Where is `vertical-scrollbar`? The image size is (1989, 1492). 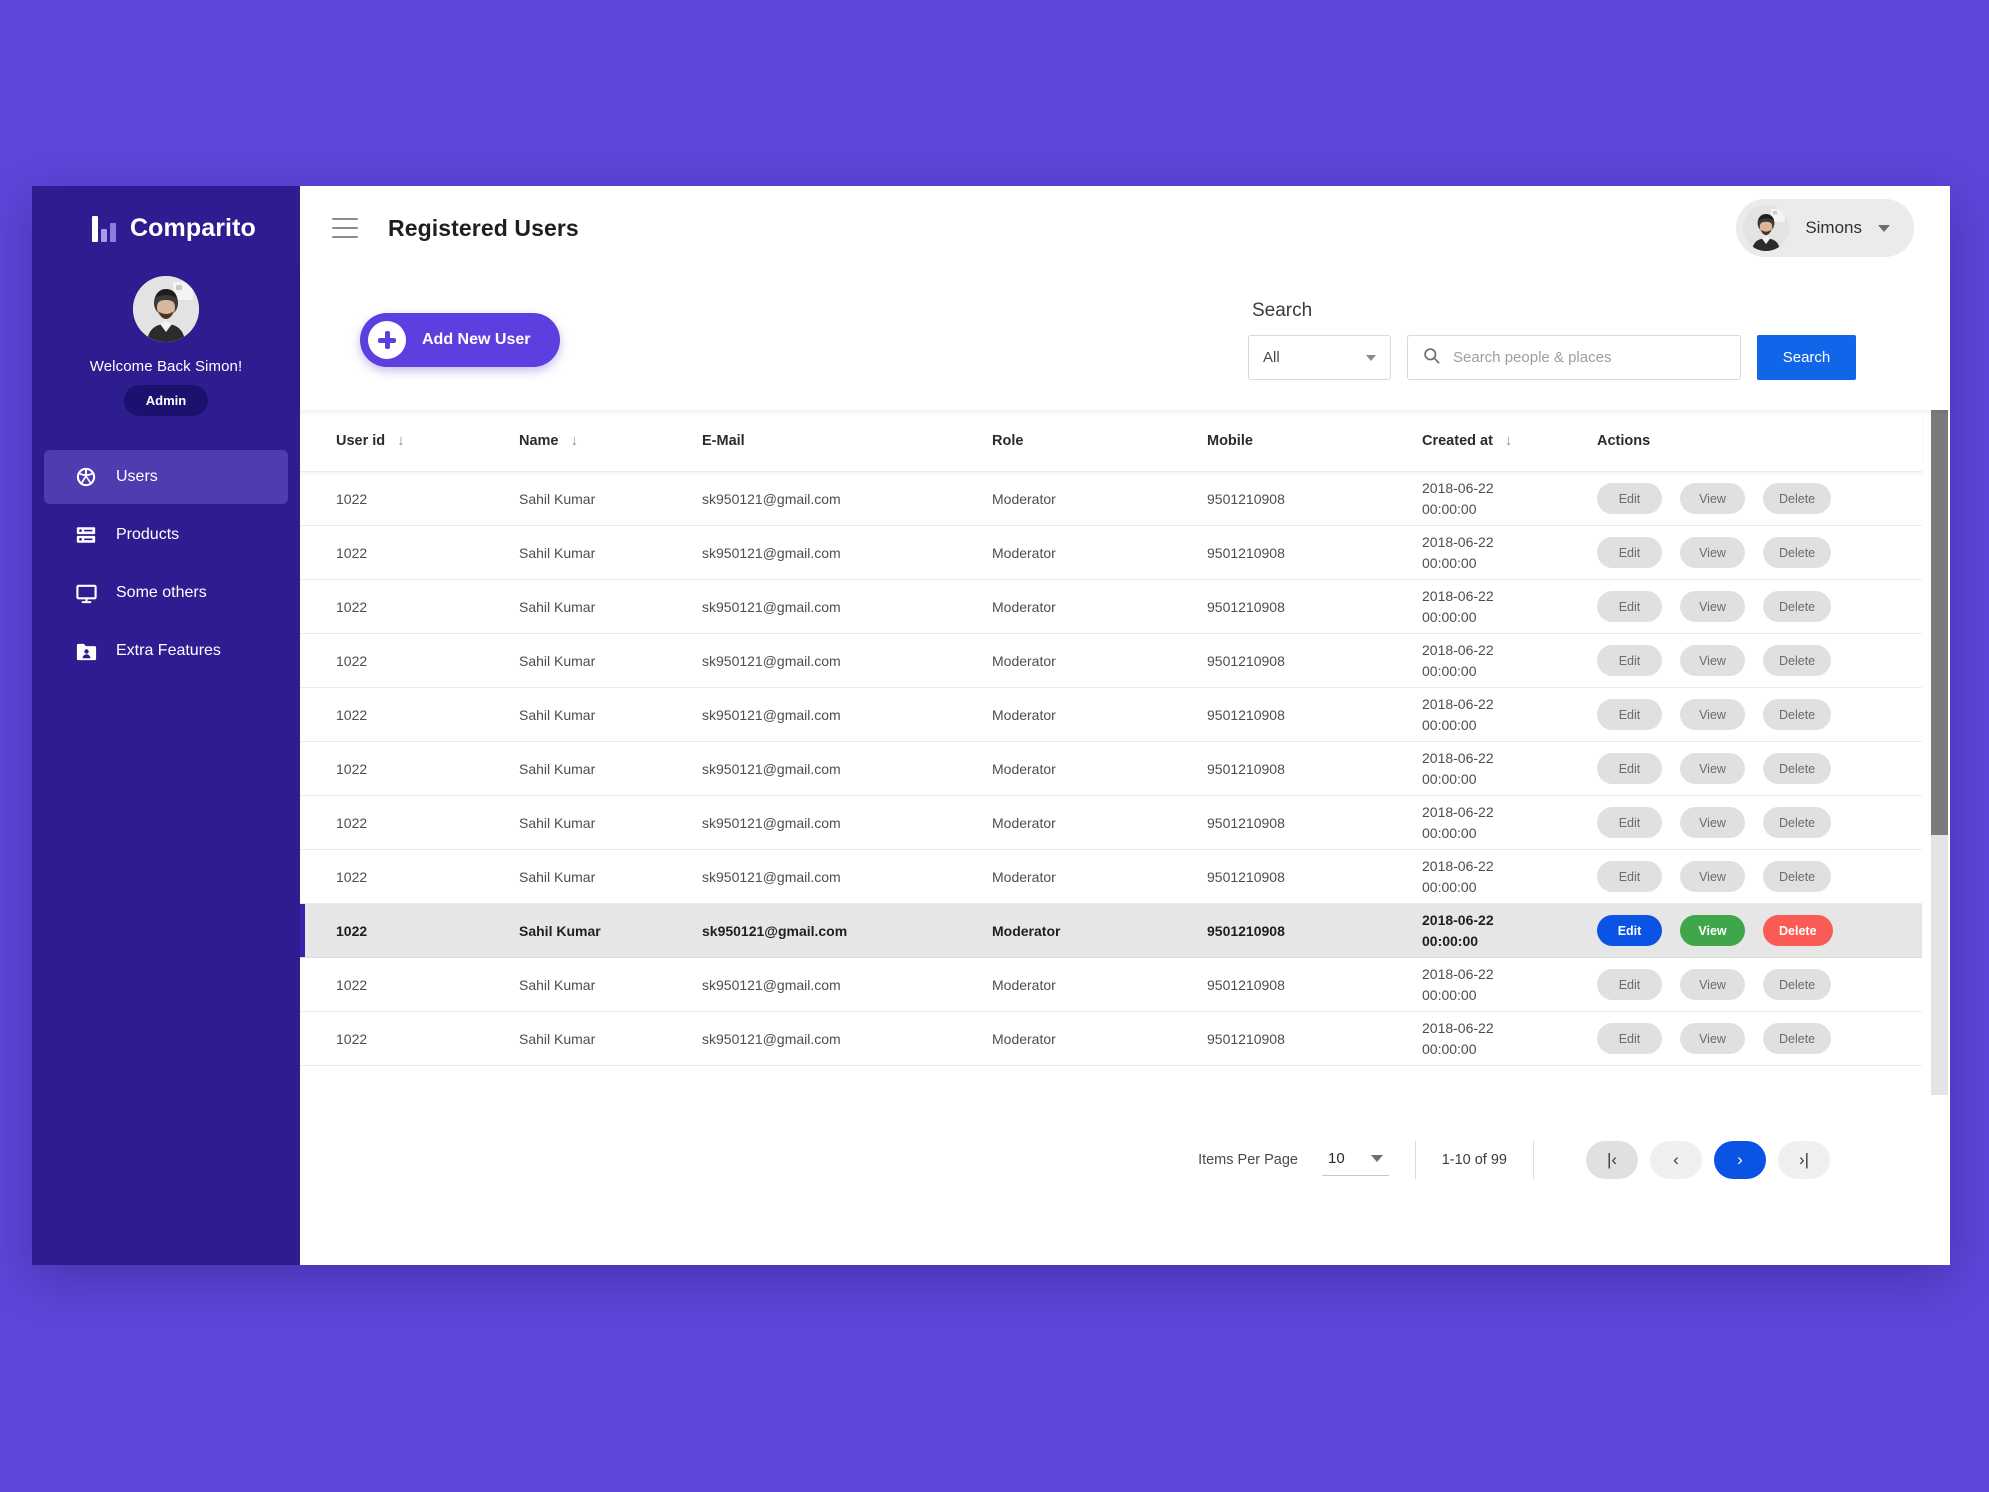
vertical-scrollbar is located at coordinates (1939, 752).